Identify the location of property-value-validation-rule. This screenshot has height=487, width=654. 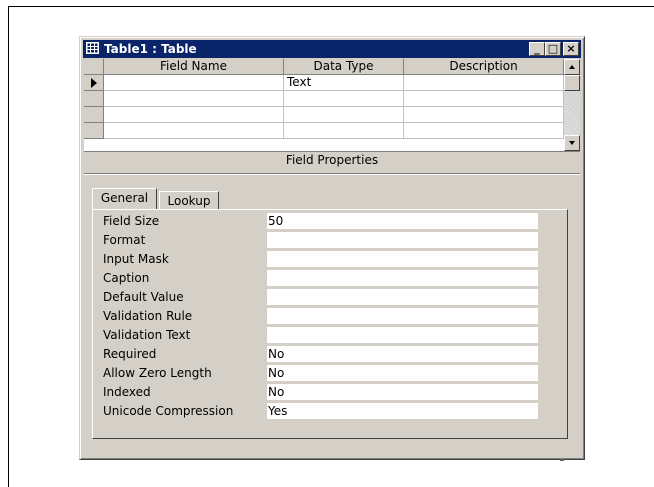
(402, 316).